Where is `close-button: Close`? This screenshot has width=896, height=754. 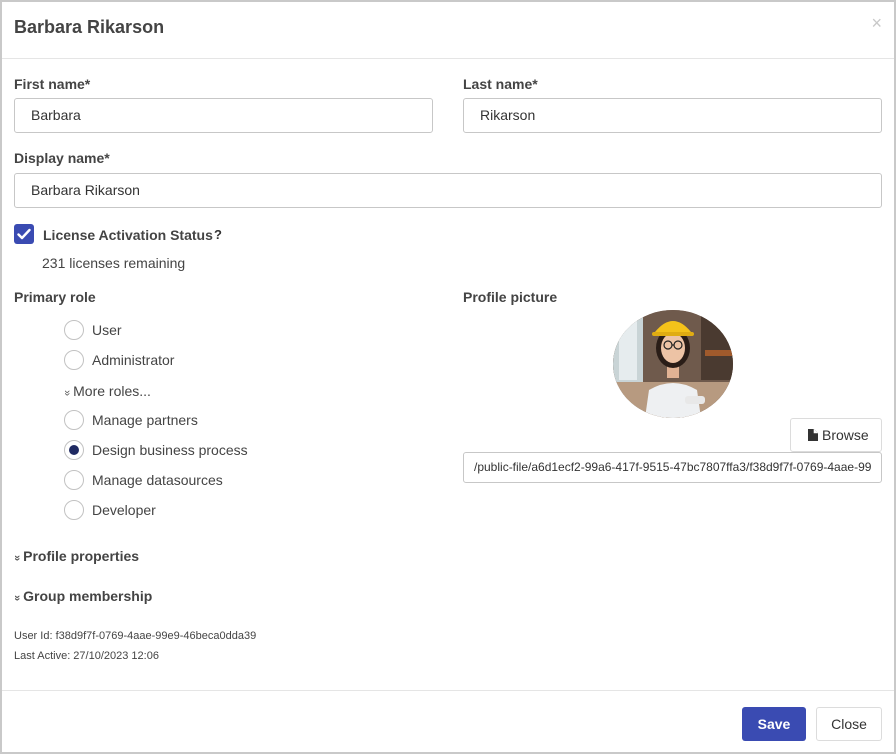 close-button: Close is located at coordinates (849, 724).